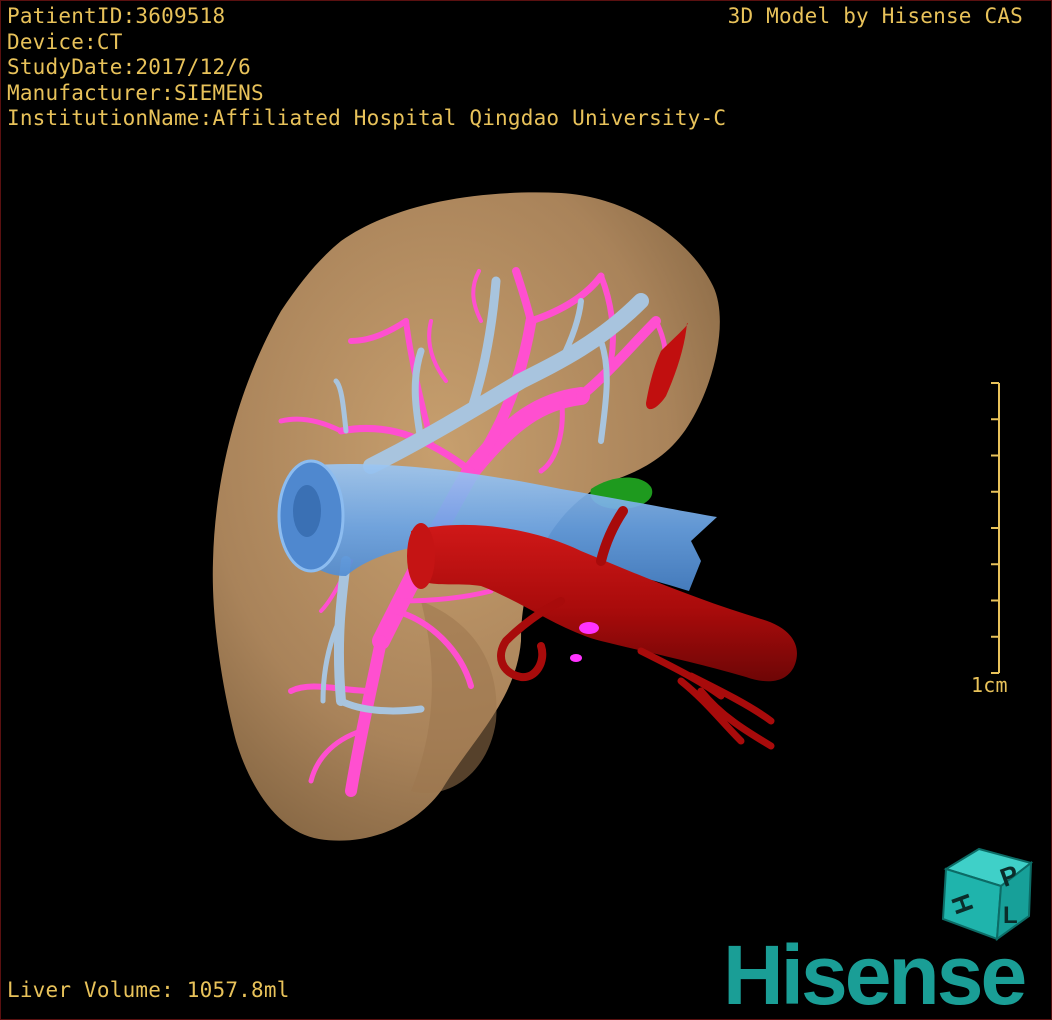 The image size is (1052, 1020). Describe the element at coordinates (1010, 915) in the screenshot. I see `cube-letter-l: L` at that location.